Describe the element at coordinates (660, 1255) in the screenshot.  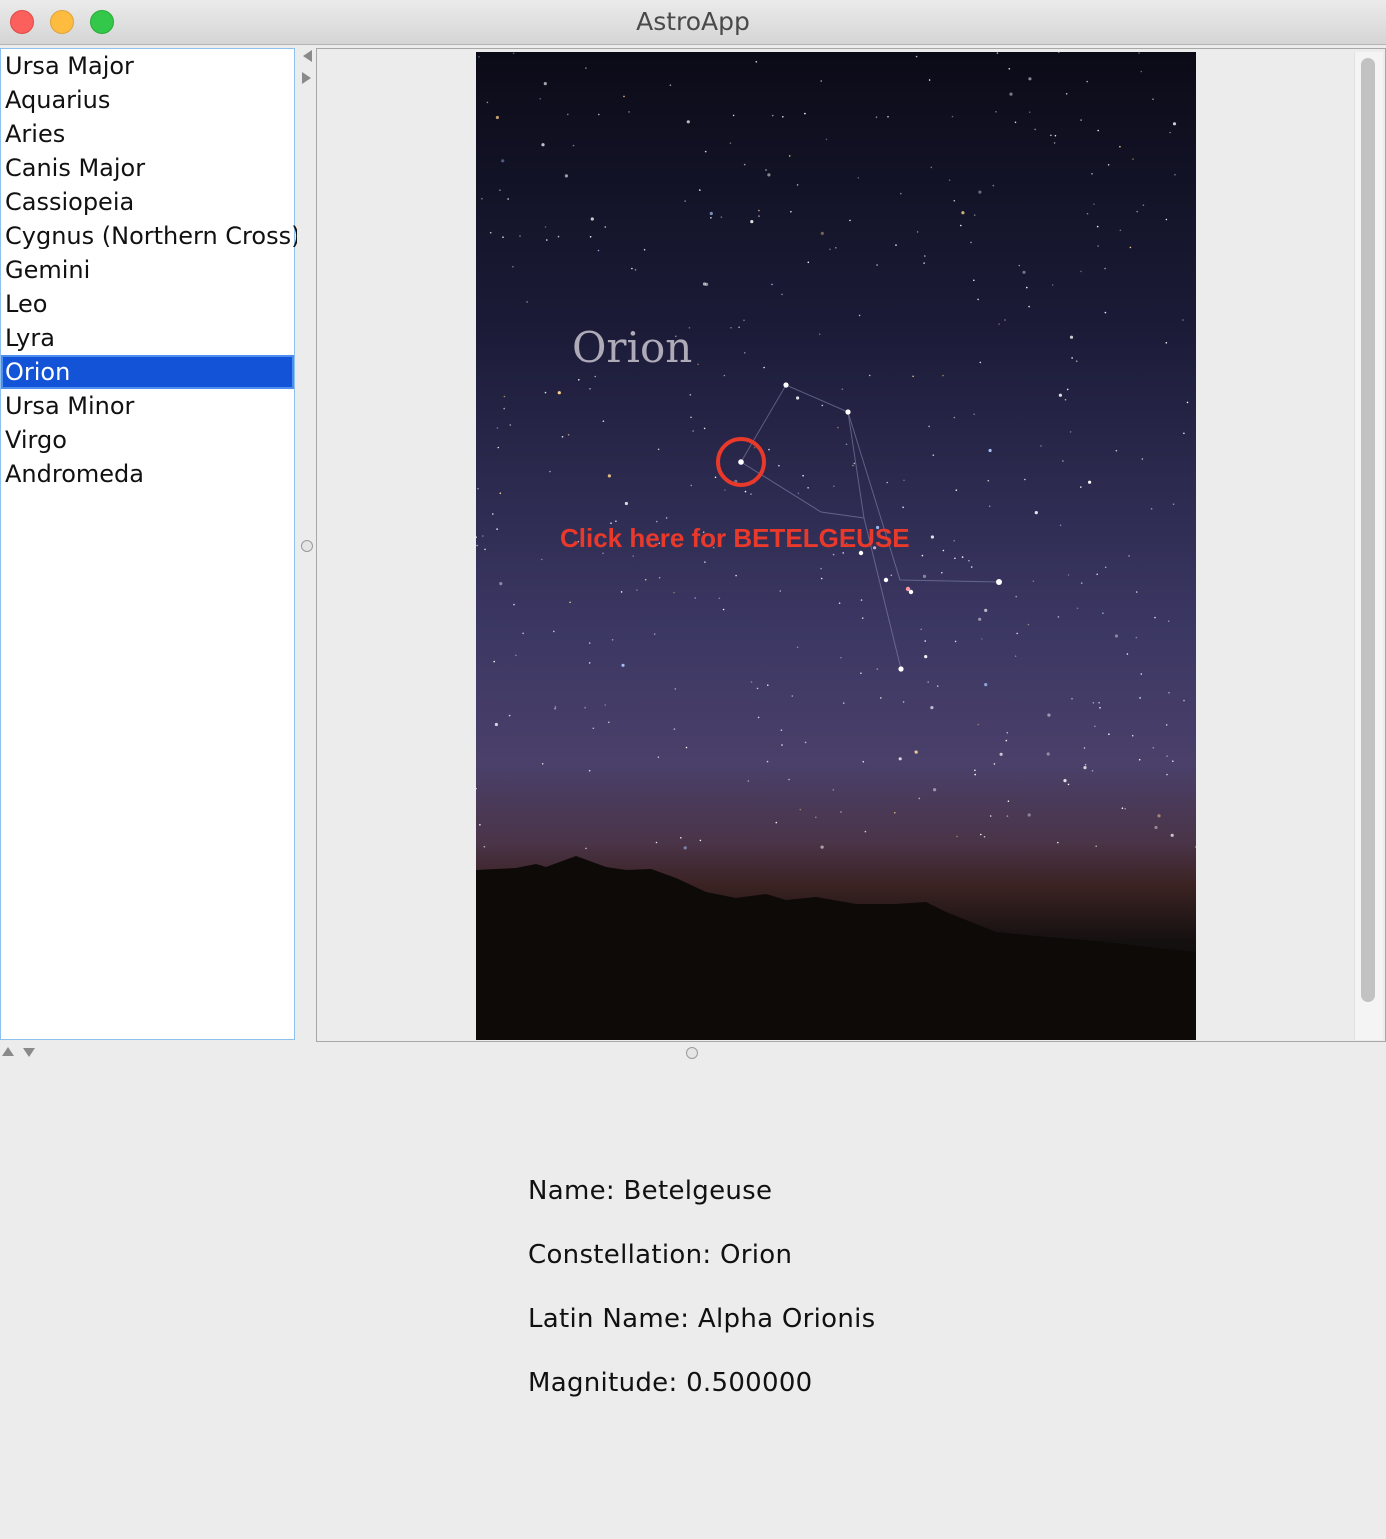
I see `star-constellation-label: Constellation: Orion` at that location.